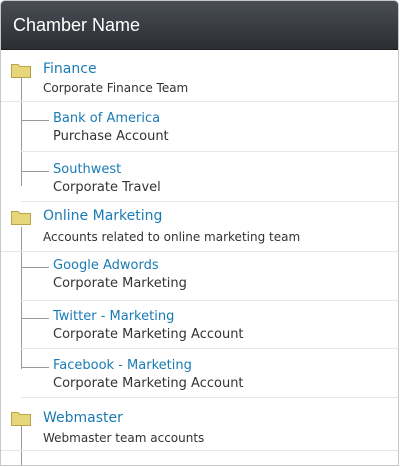 The height and width of the screenshot is (467, 401). Describe the element at coordinates (120, 283) in the screenshot. I see `account-subtitle: Corporate Marketing` at that location.